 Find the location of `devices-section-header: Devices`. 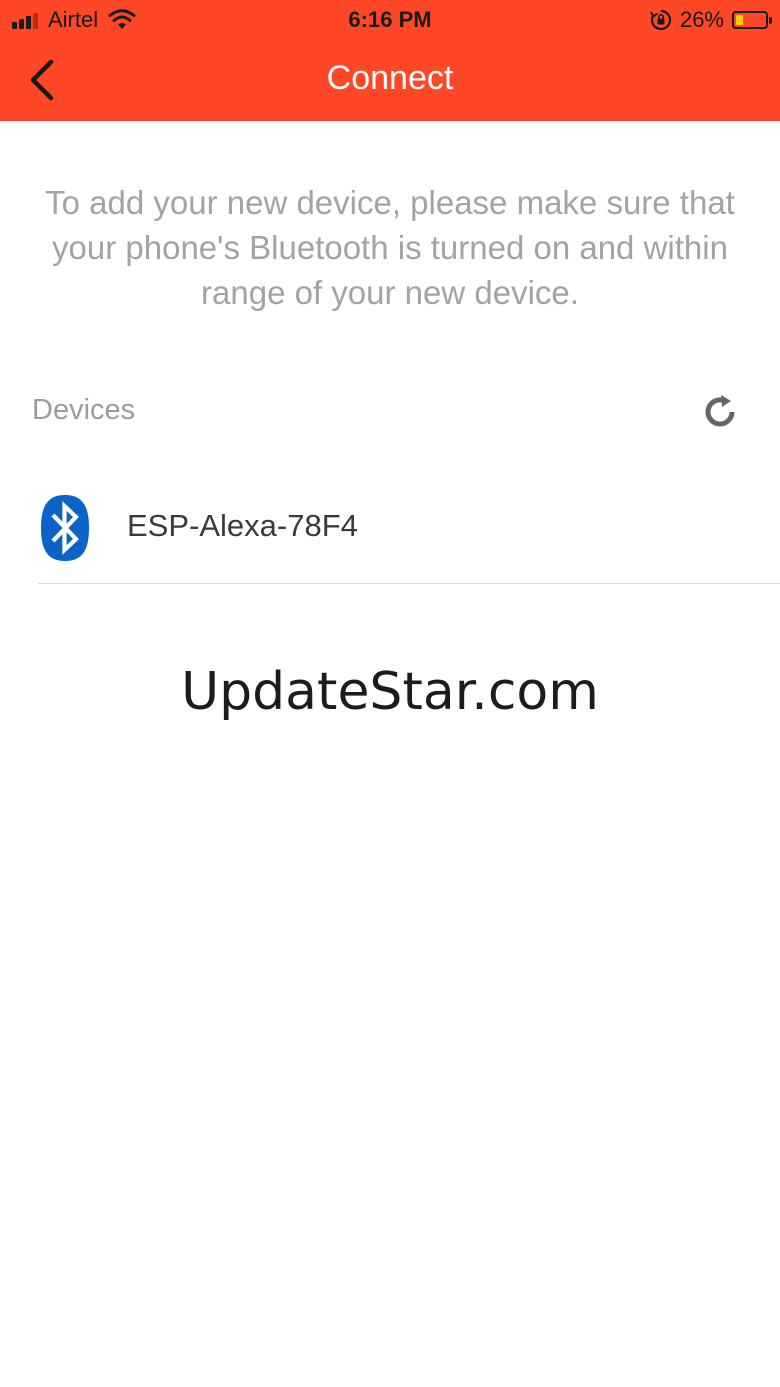

devices-section-header: Devices is located at coordinates (390, 412).